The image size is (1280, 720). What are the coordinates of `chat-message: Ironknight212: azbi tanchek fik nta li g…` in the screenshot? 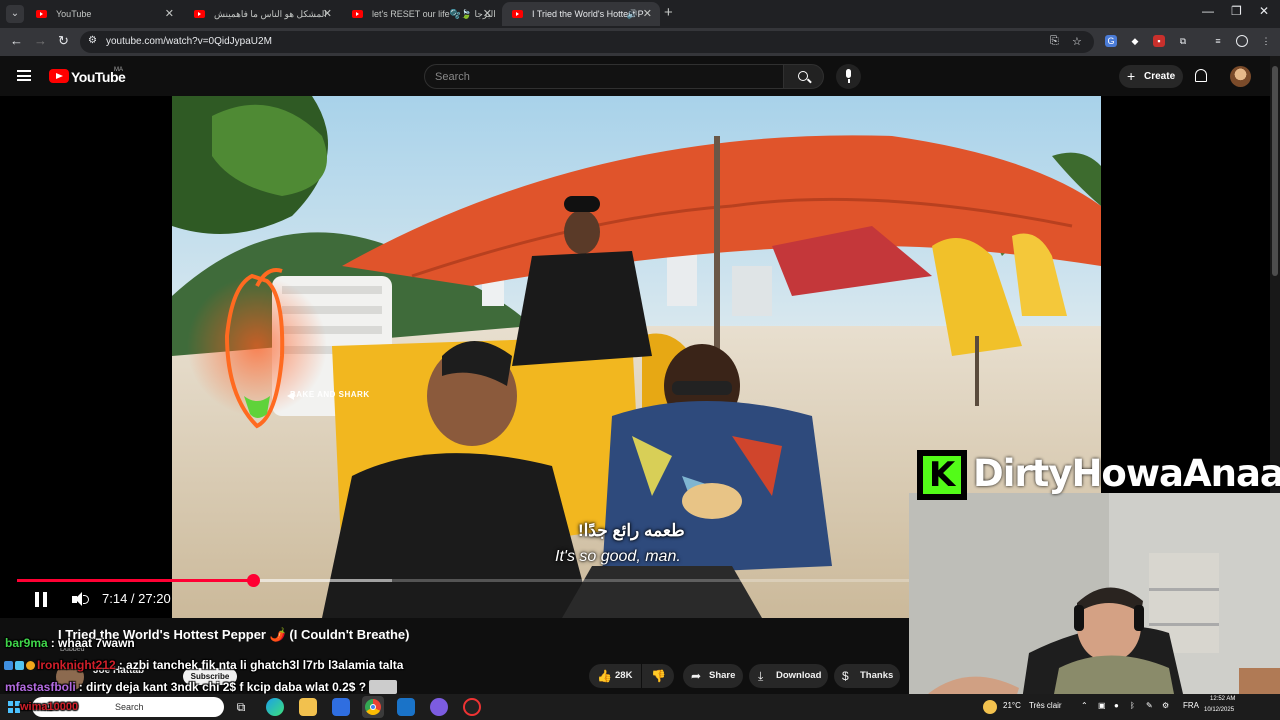 It's located at (203, 665).